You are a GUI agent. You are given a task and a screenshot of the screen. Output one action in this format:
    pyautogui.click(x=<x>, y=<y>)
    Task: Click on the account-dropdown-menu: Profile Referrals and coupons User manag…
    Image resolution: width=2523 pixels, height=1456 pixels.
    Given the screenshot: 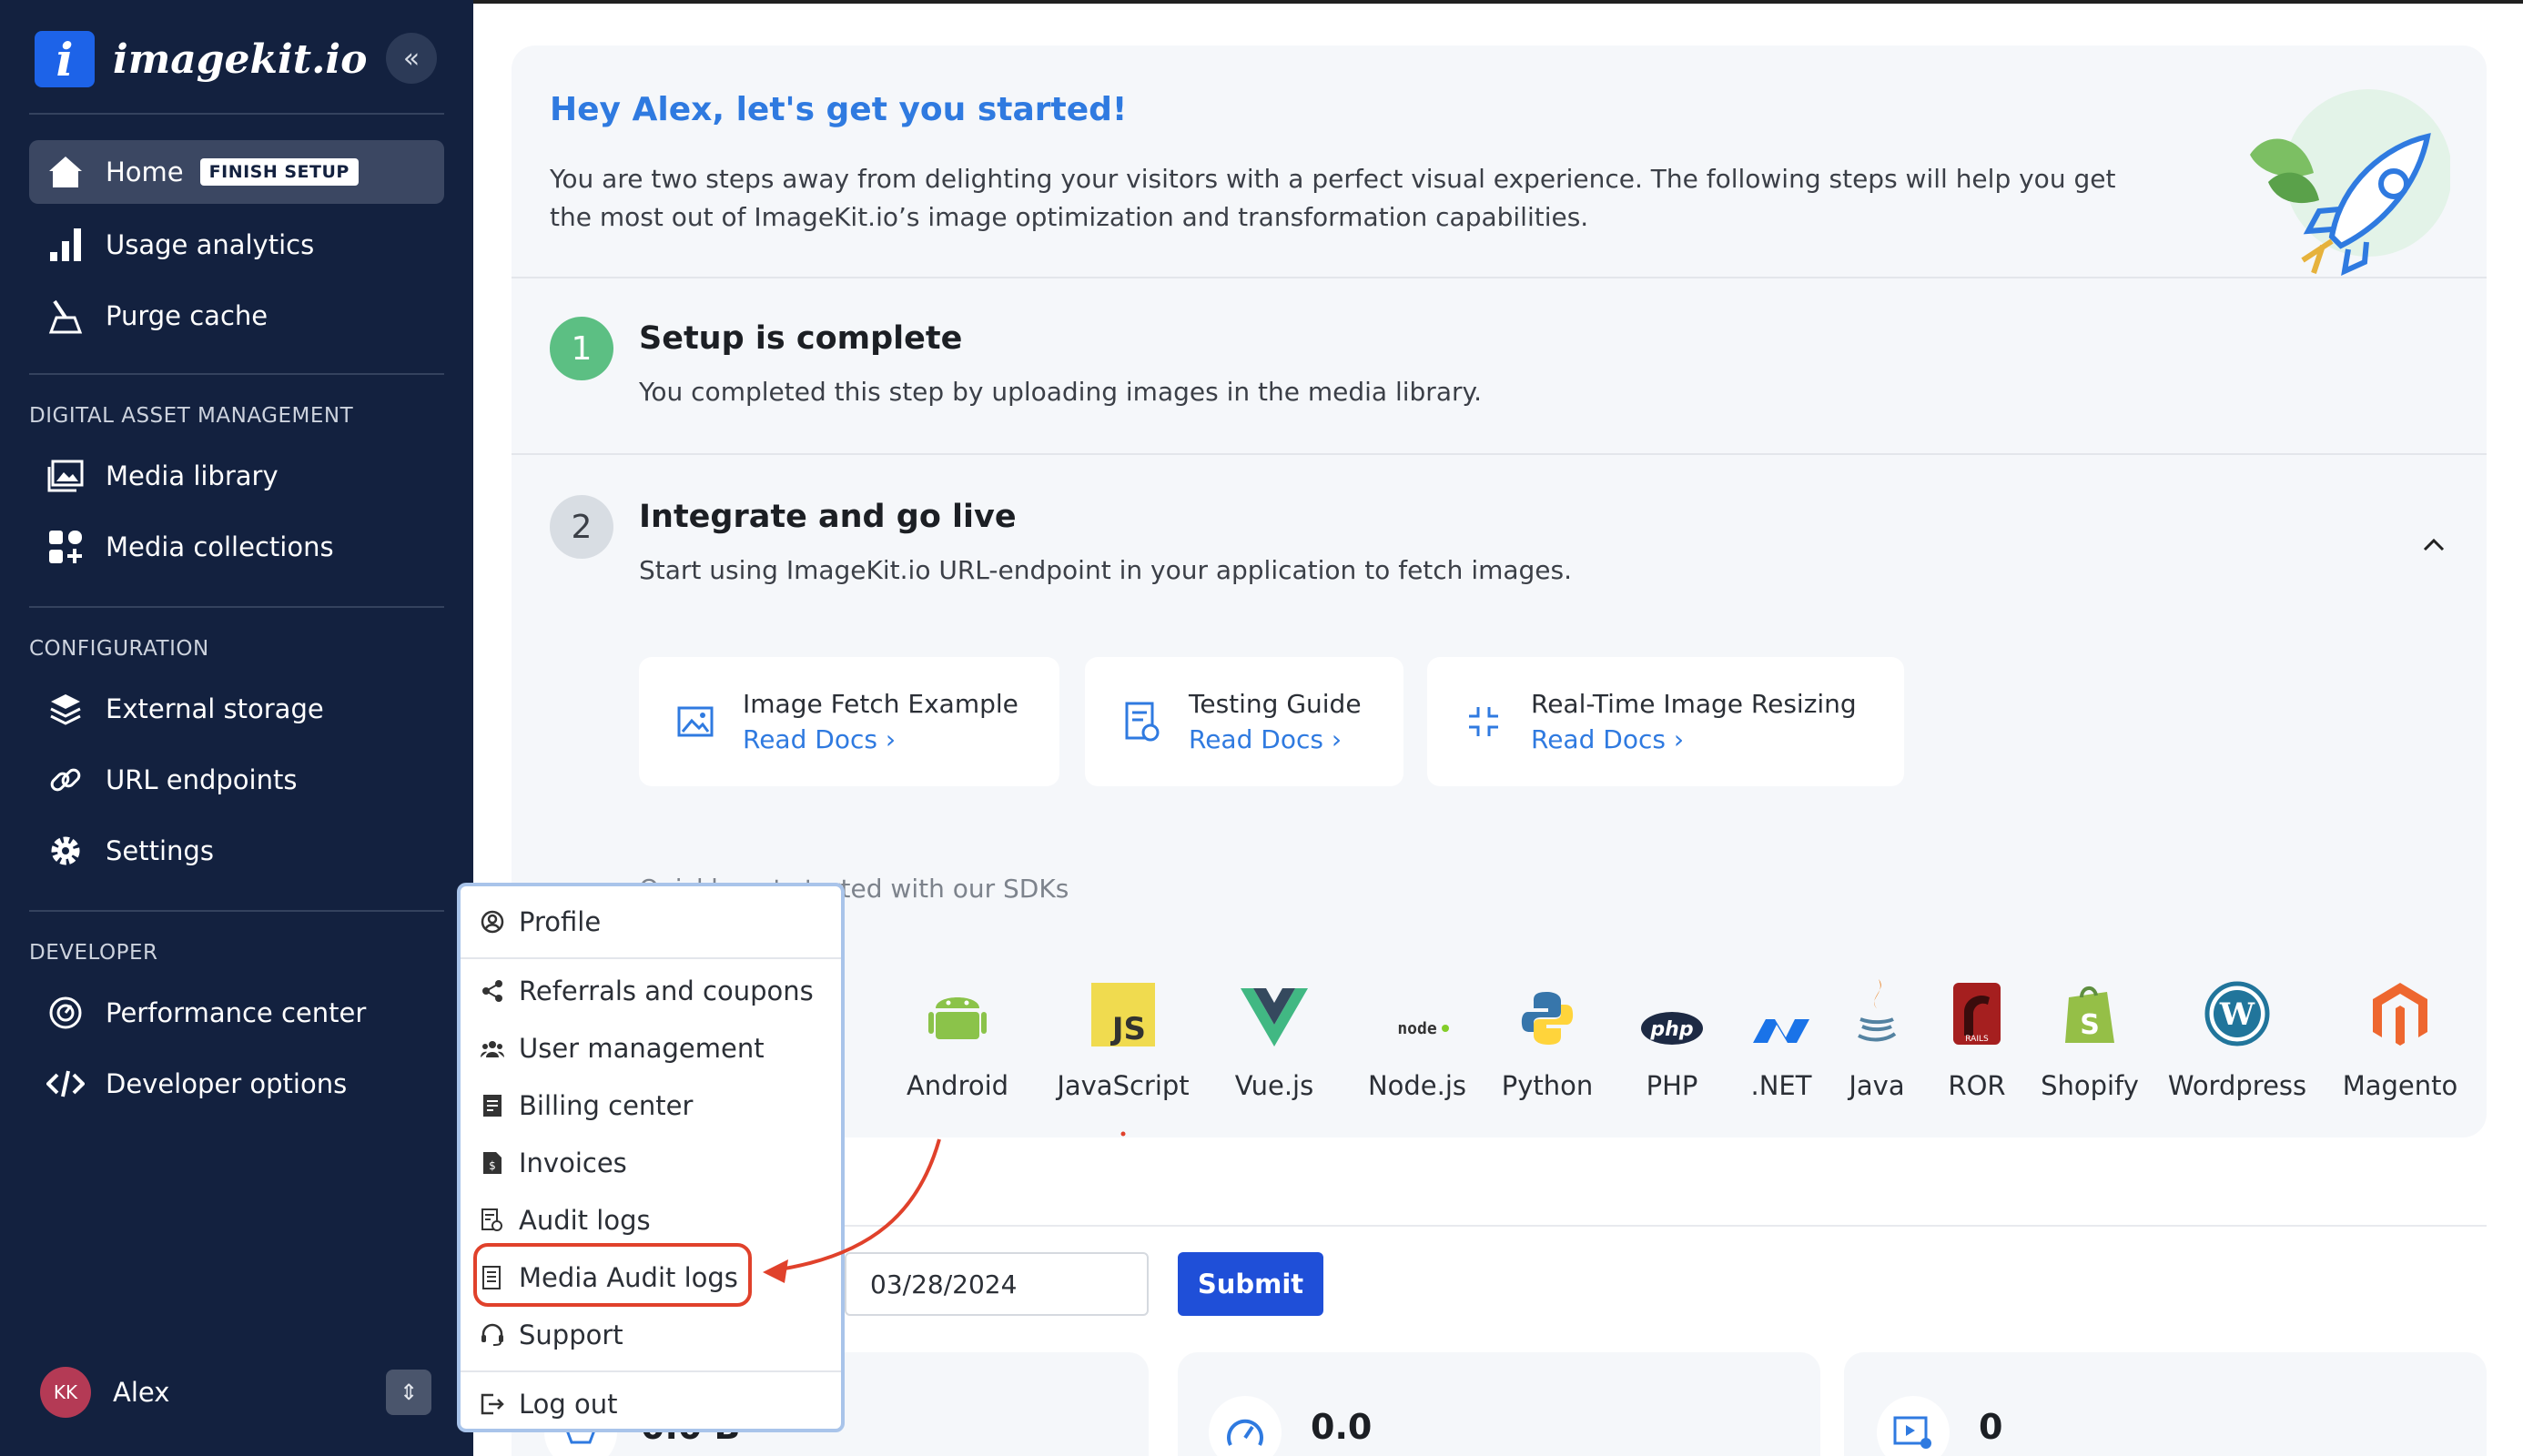 What is the action you would take?
    pyautogui.click(x=651, y=1158)
    